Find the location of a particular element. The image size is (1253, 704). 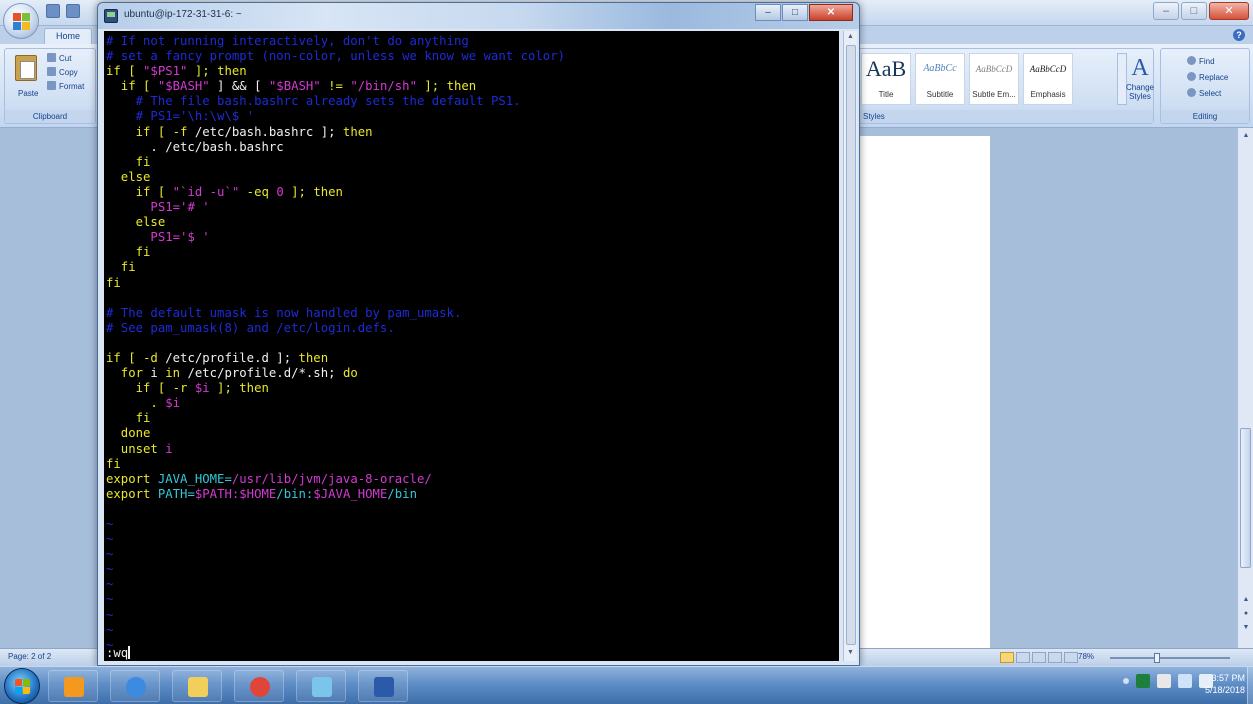

terminal-line: else is located at coordinates (471, 222).